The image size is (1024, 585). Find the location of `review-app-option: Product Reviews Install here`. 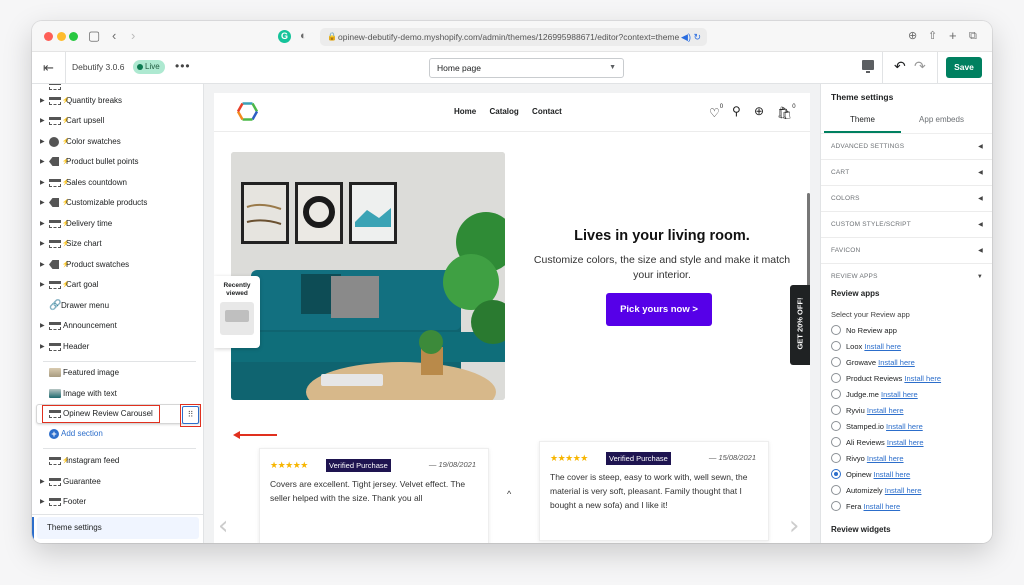

review-app-option: Product Reviews Install here is located at coordinates (886, 381).